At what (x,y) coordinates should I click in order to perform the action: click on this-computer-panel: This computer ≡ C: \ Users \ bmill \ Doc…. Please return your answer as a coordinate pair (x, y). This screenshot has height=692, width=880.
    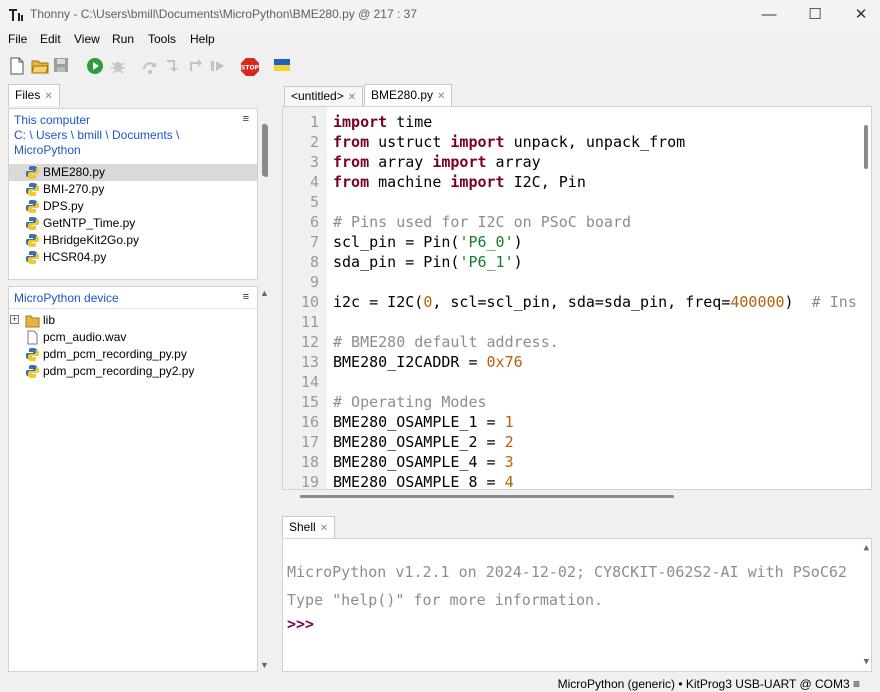
    Looking at the image, I should click on (138, 194).